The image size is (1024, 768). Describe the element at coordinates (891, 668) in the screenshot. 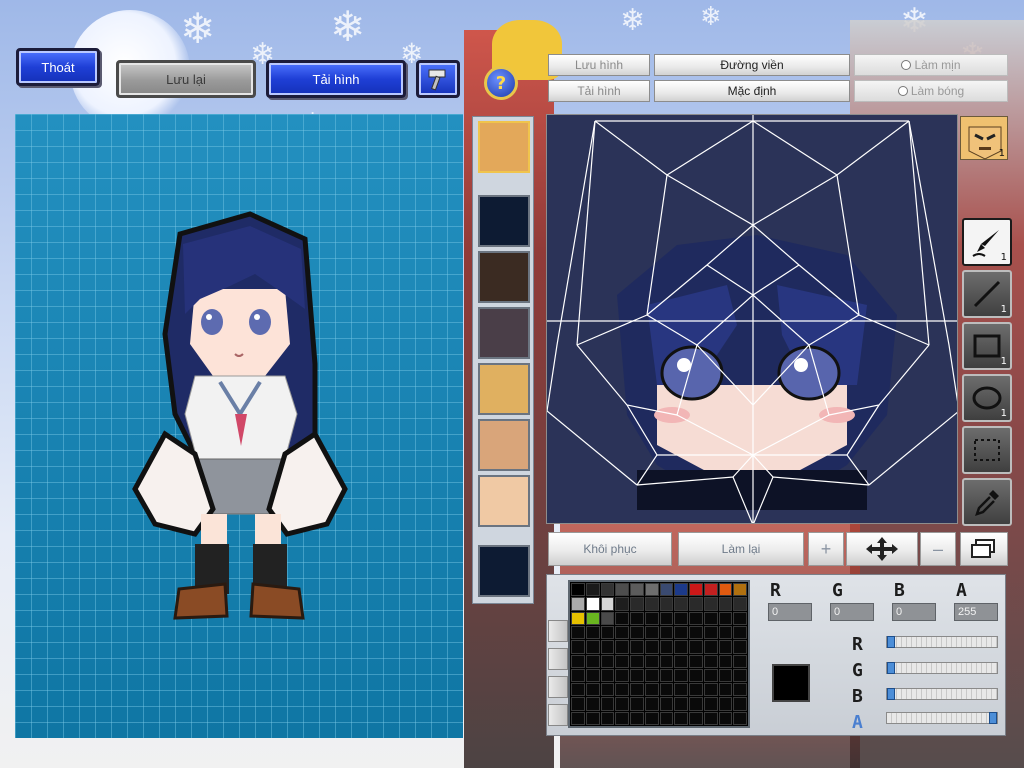

I see `green-slider-handle` at that location.